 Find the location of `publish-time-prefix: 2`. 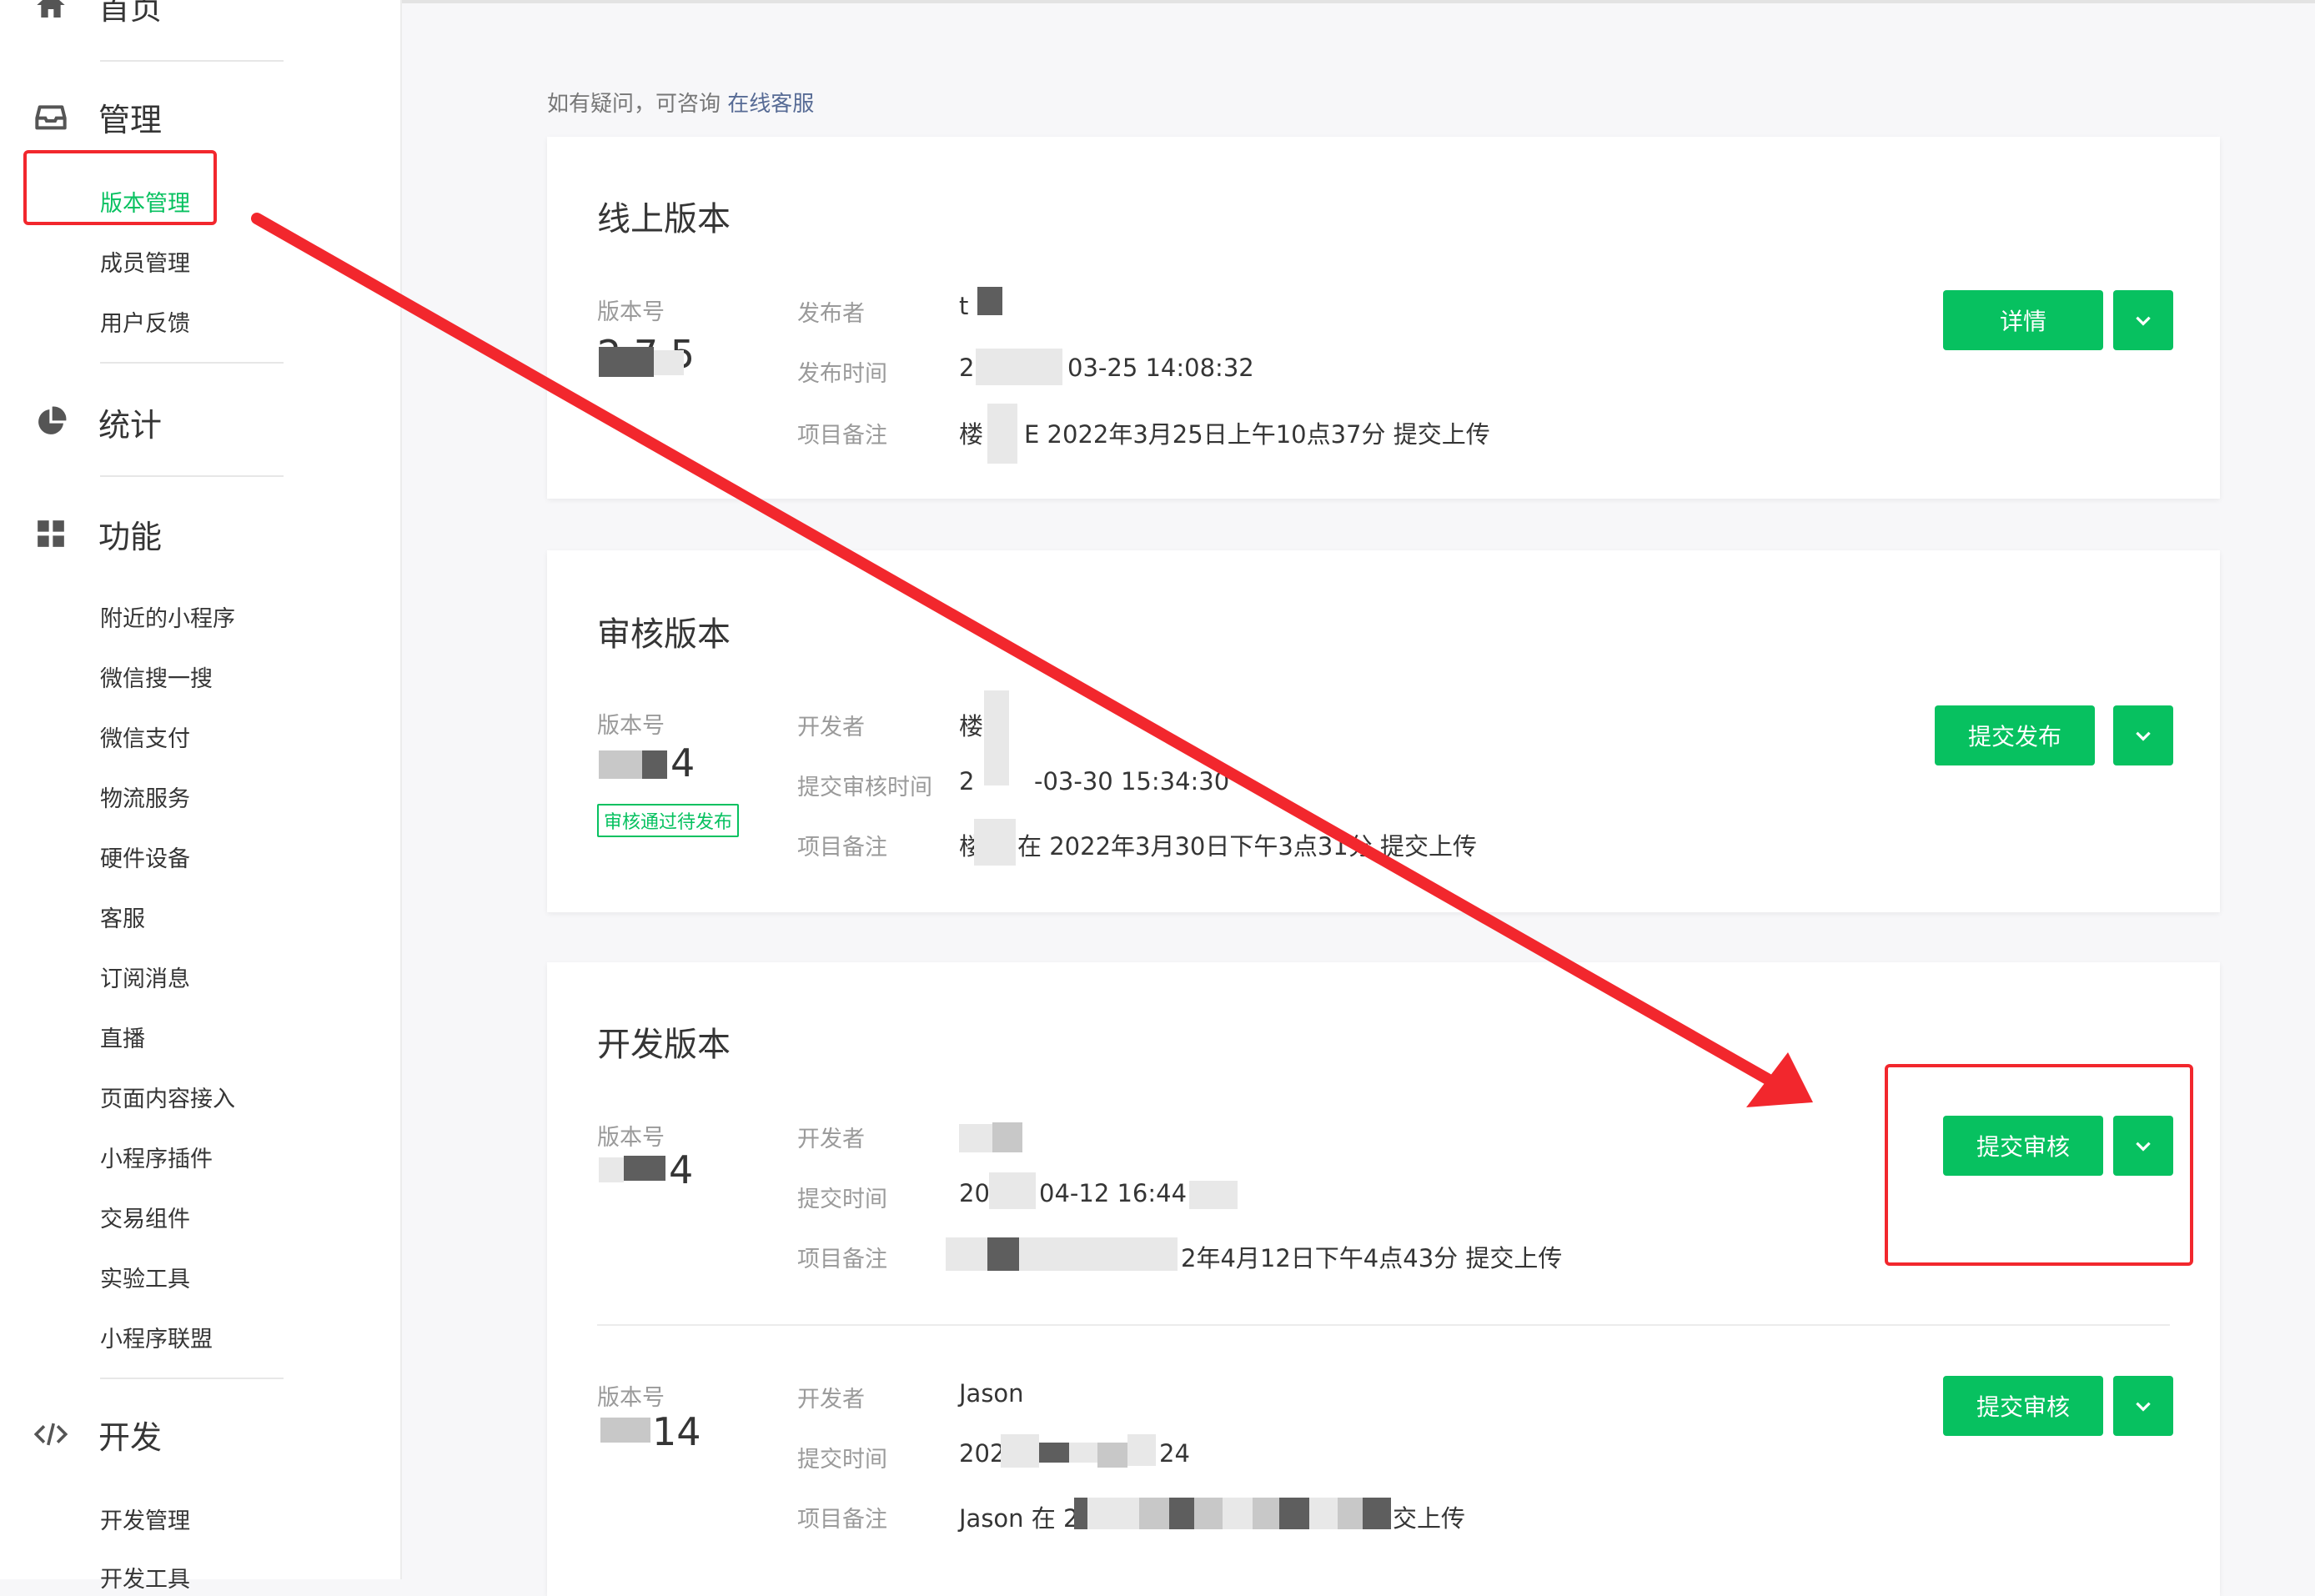

publish-time-prefix: 2 is located at coordinates (967, 368).